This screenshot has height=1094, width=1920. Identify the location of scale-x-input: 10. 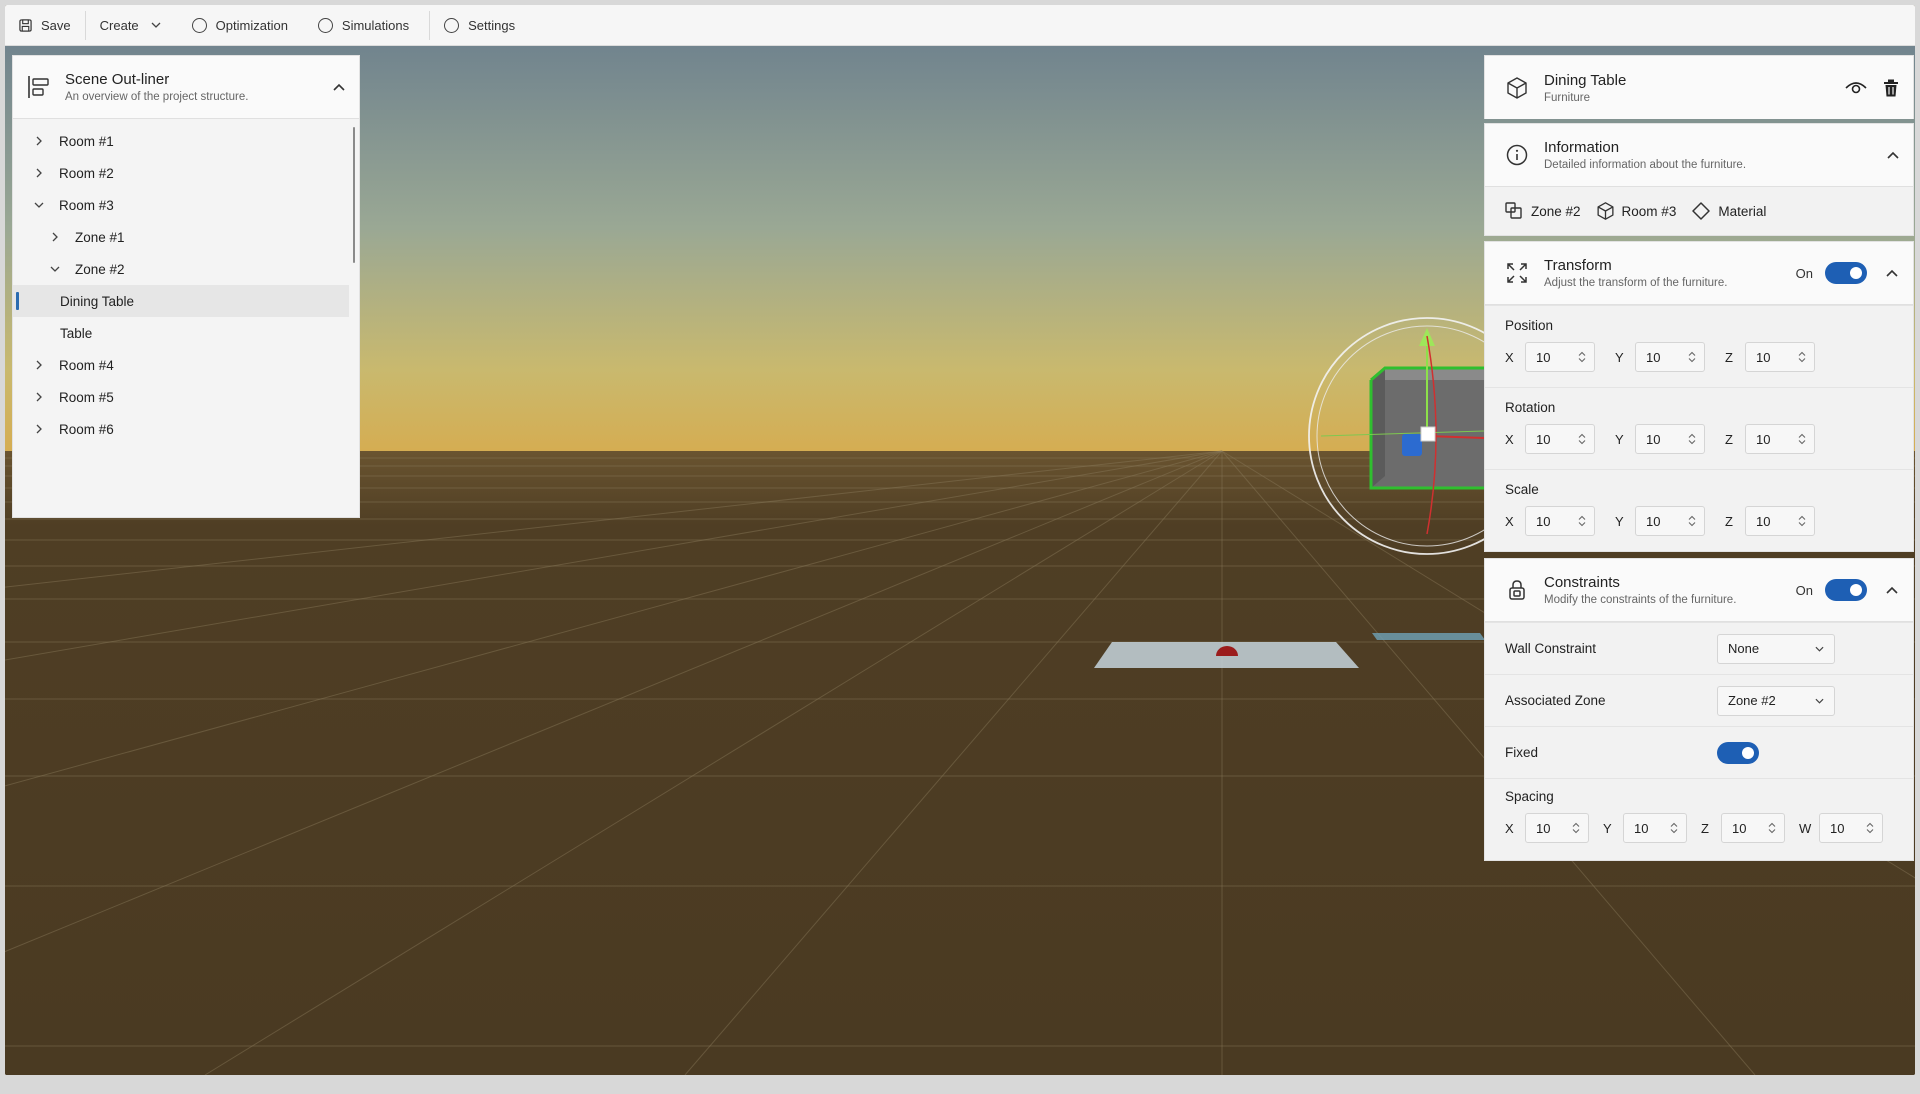
(1560, 521).